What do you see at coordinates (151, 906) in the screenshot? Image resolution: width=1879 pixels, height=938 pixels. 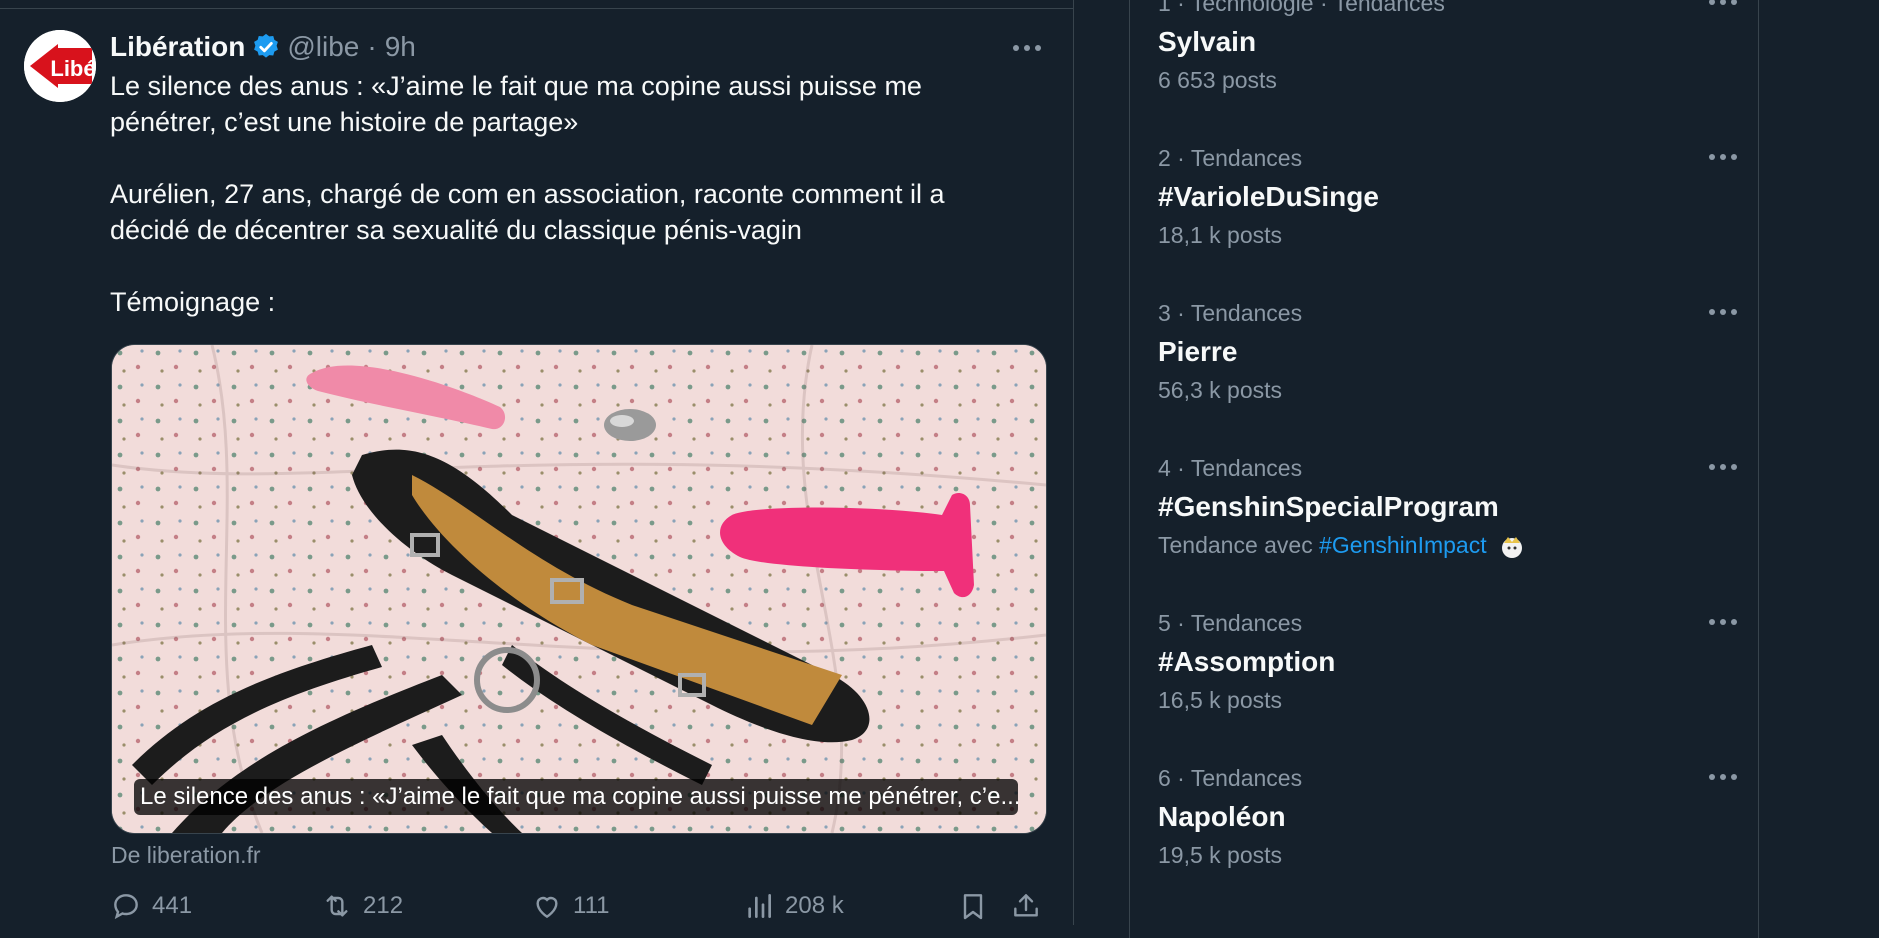 I see `reply-button: 441` at bounding box center [151, 906].